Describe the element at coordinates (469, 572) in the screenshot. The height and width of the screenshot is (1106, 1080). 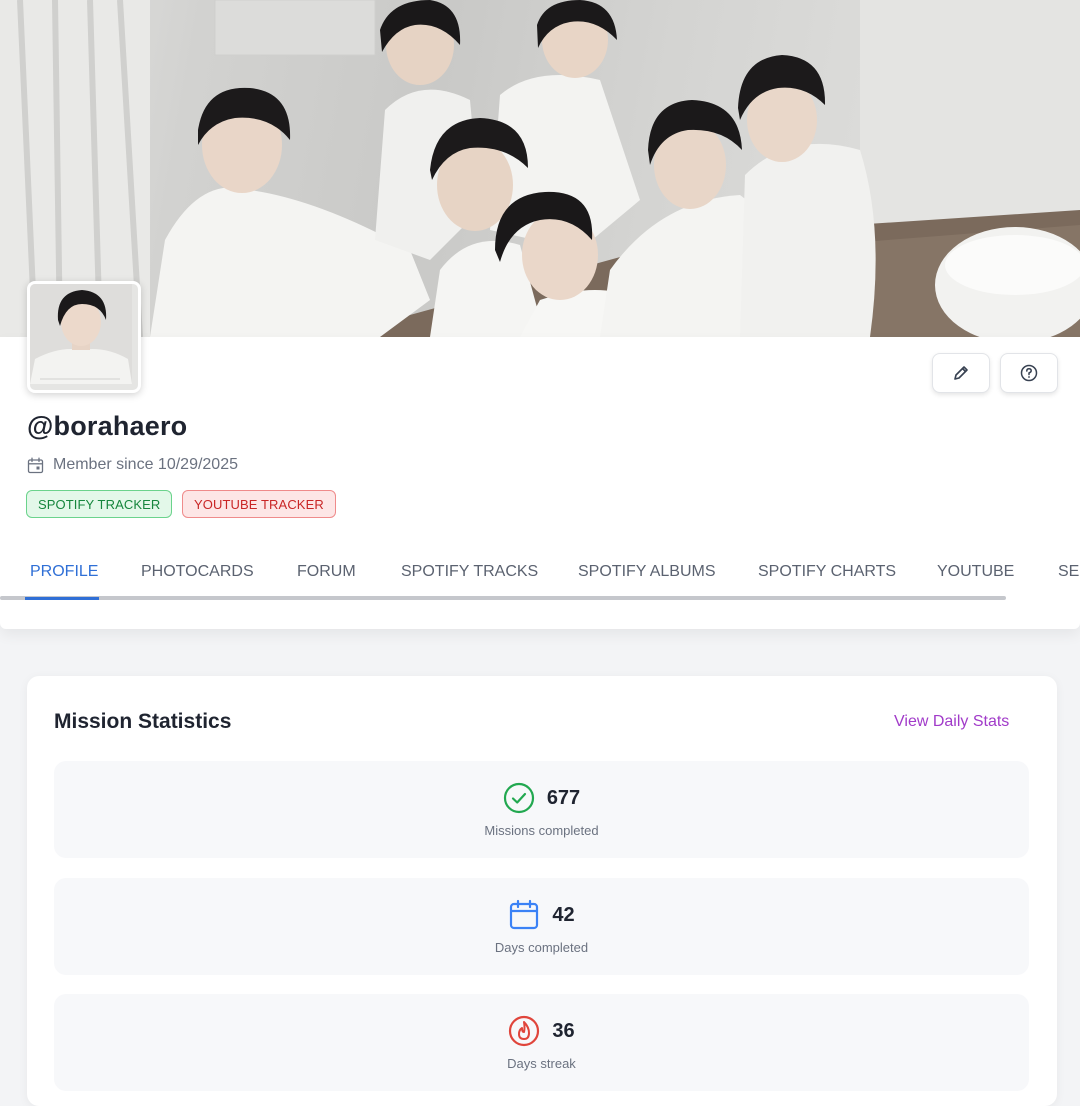
I see `tab-spotify-tracks: SPOTIFY TRACKS` at that location.